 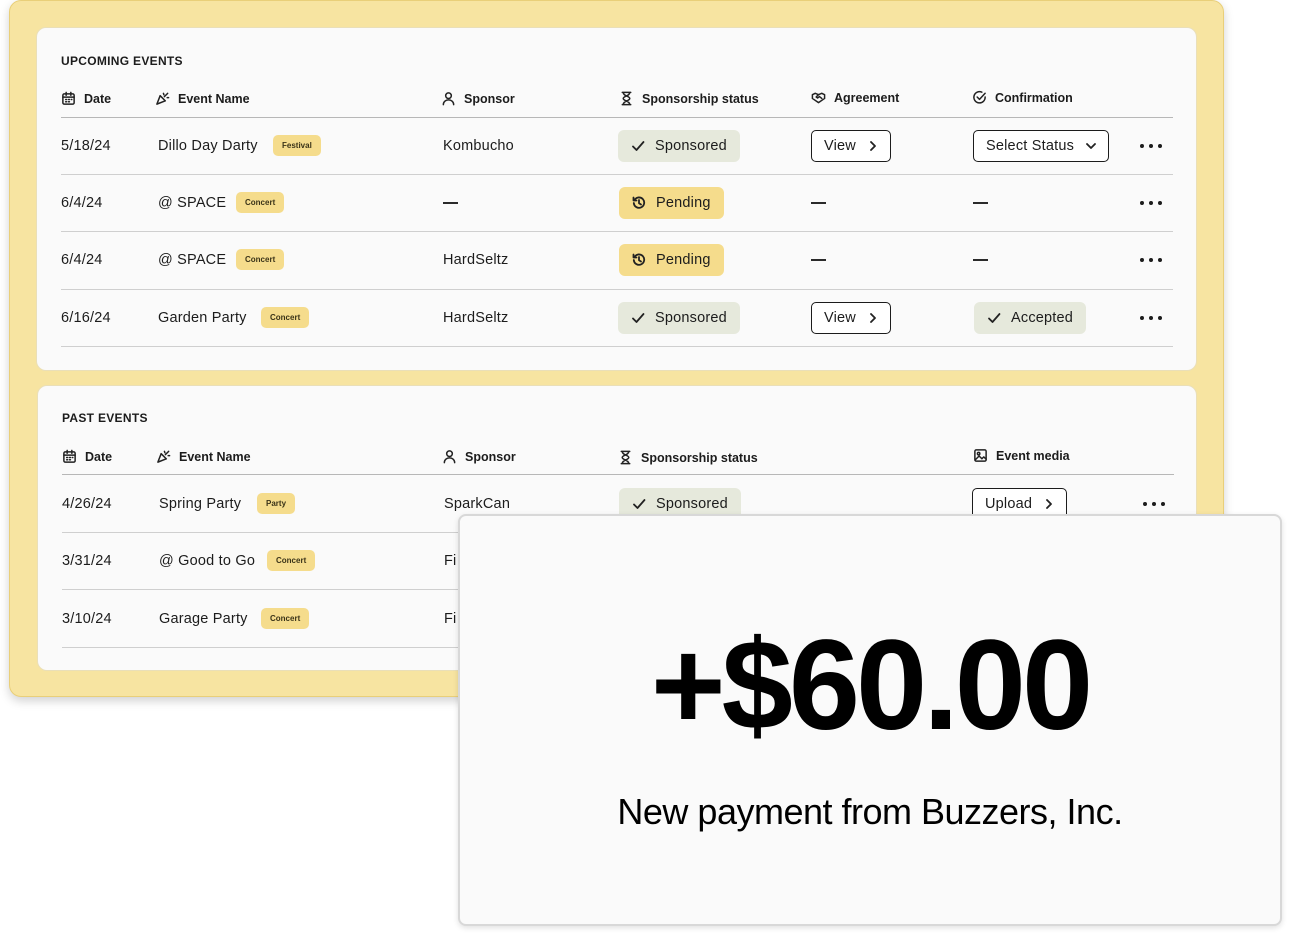 What do you see at coordinates (1033, 455) in the screenshot?
I see `column-header-label: Event media` at bounding box center [1033, 455].